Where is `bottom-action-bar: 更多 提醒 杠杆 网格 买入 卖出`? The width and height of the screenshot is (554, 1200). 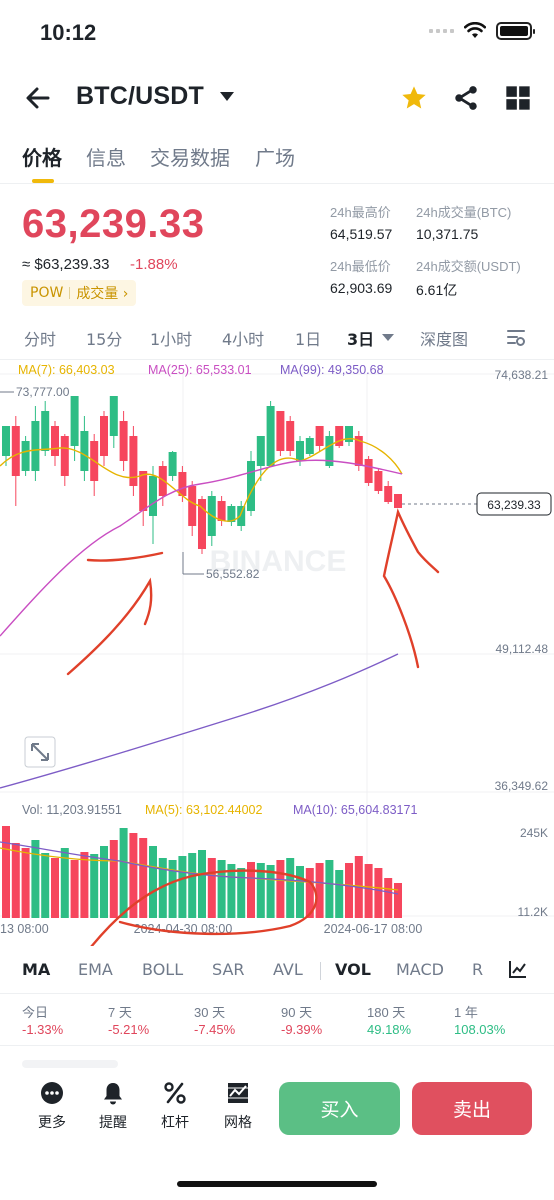
bottom-action-bar: 更多 提醒 杠杆 网格 买入 卖出 is located at coordinates (277, 1111).